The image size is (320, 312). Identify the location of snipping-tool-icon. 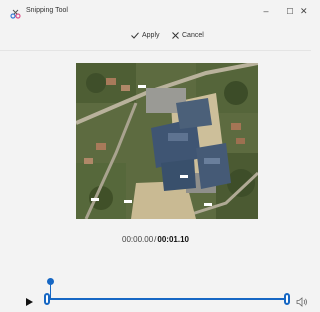
(15, 12).